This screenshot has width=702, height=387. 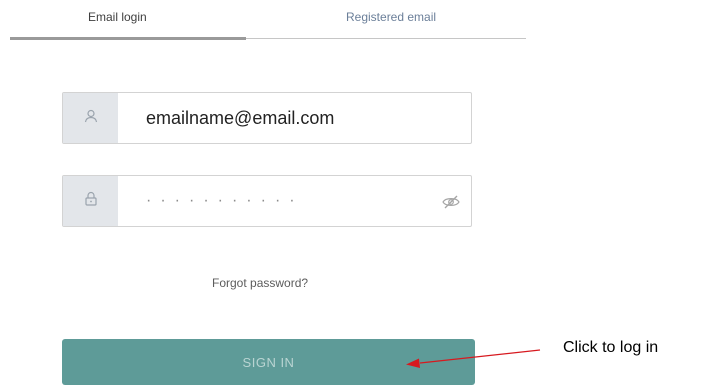 What do you see at coordinates (391, 17) in the screenshot?
I see `tab-registered-email: Registered email` at bounding box center [391, 17].